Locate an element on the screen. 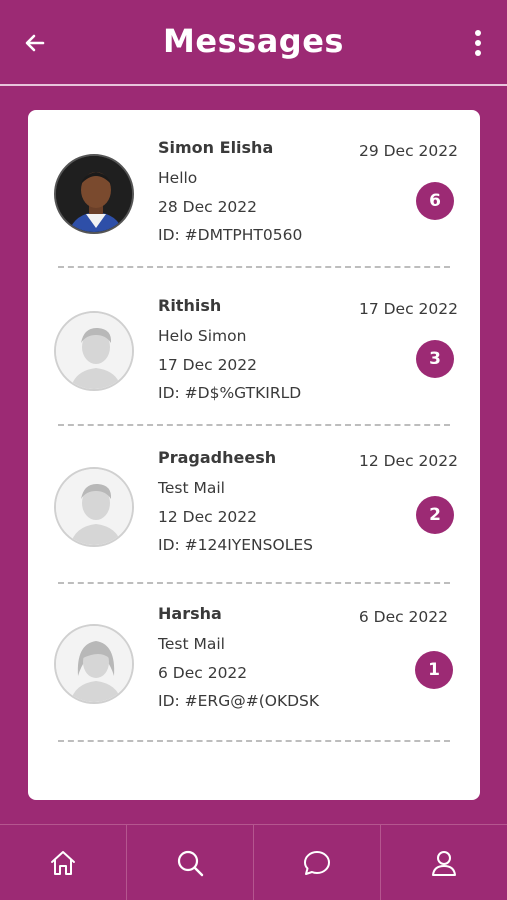 Image resolution: width=507 pixels, height=900 pixels. message-preview: Hello is located at coordinates (178, 178).